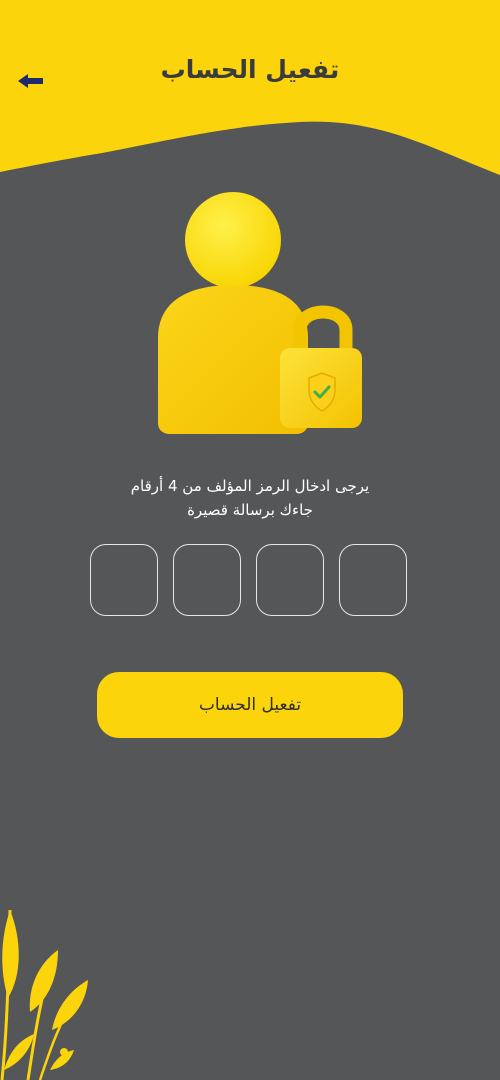 The width and height of the screenshot is (500, 1080). I want to click on instruction-line-1: يرجى ادخال الرمز المؤلف من 4 أرقام, so click(250, 486).